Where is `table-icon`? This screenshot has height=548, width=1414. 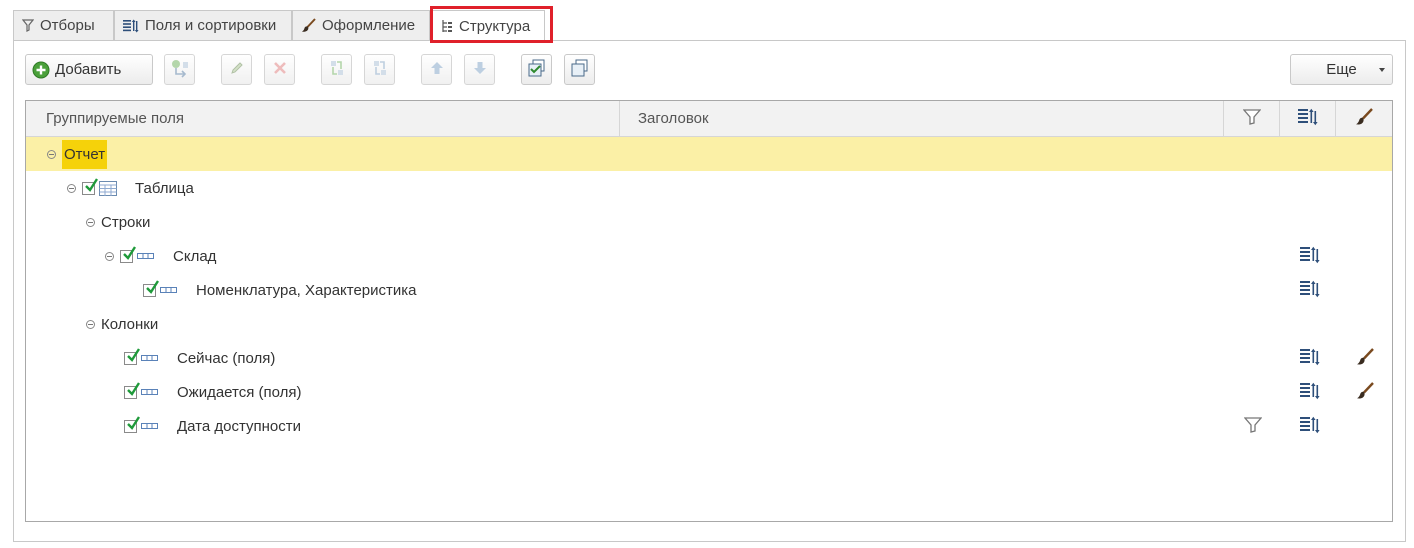
table-icon is located at coordinates (108, 188).